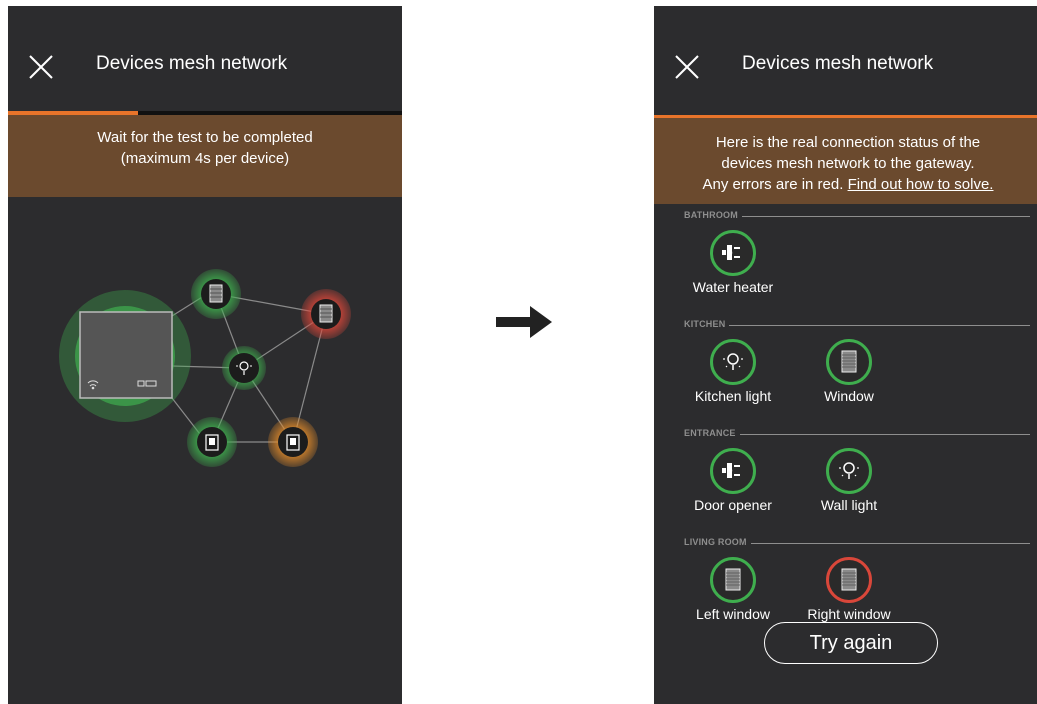  I want to click on device-label: Kitchen light, so click(733, 396).